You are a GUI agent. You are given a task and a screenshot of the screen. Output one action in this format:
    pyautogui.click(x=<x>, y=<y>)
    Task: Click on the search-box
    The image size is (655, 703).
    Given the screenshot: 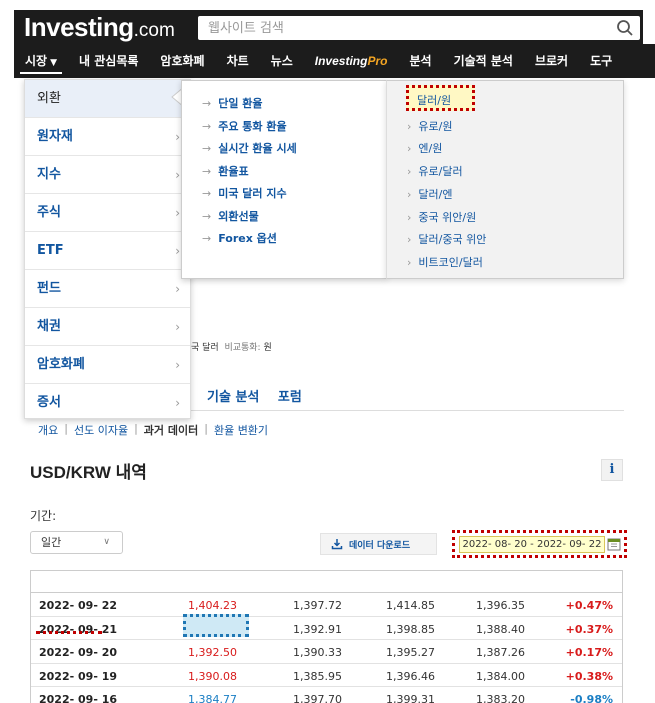 What is the action you would take?
    pyautogui.click(x=419, y=28)
    